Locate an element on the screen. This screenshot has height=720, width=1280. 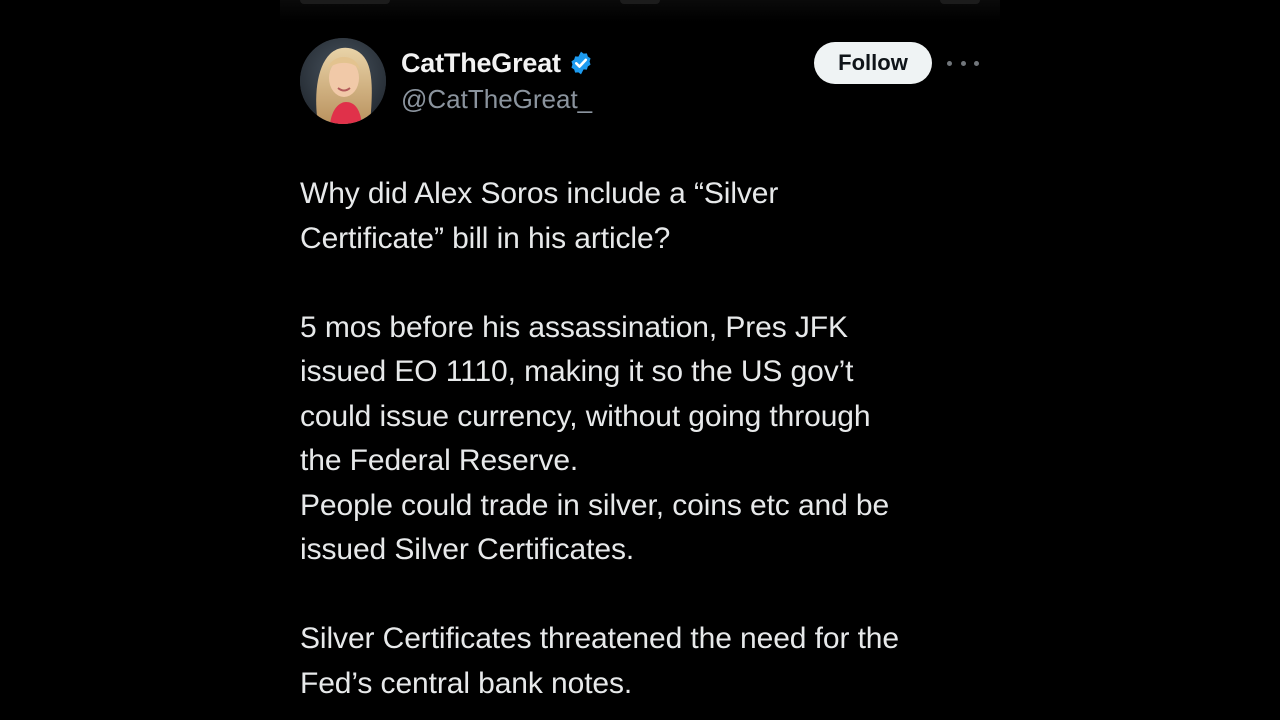
avatar is located at coordinates (343, 81).